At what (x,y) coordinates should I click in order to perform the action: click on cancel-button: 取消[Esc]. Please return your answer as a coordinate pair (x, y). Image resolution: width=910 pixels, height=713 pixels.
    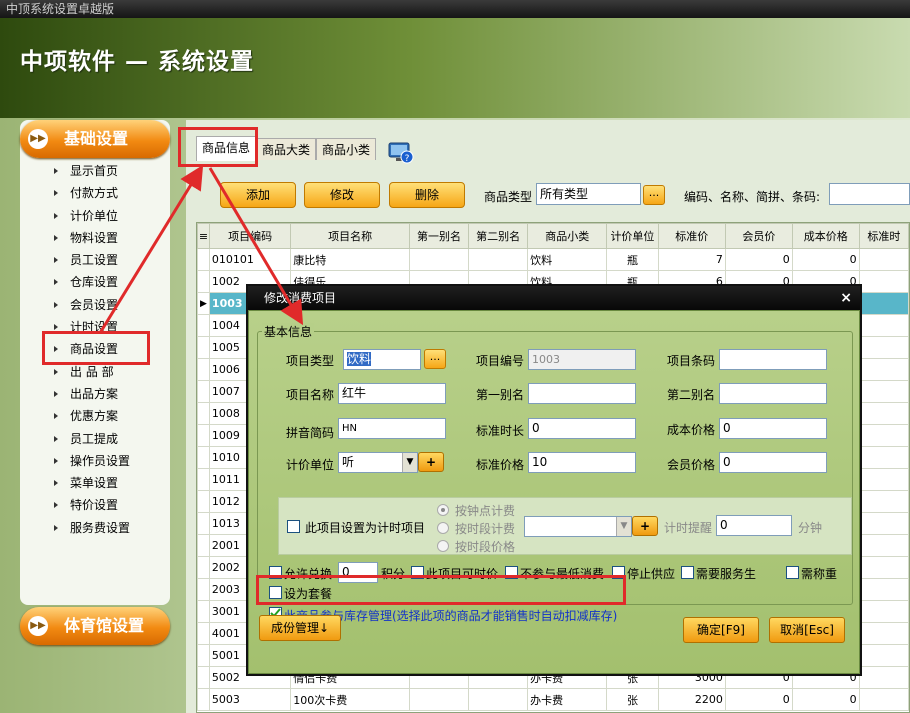
    Looking at the image, I should click on (807, 630).